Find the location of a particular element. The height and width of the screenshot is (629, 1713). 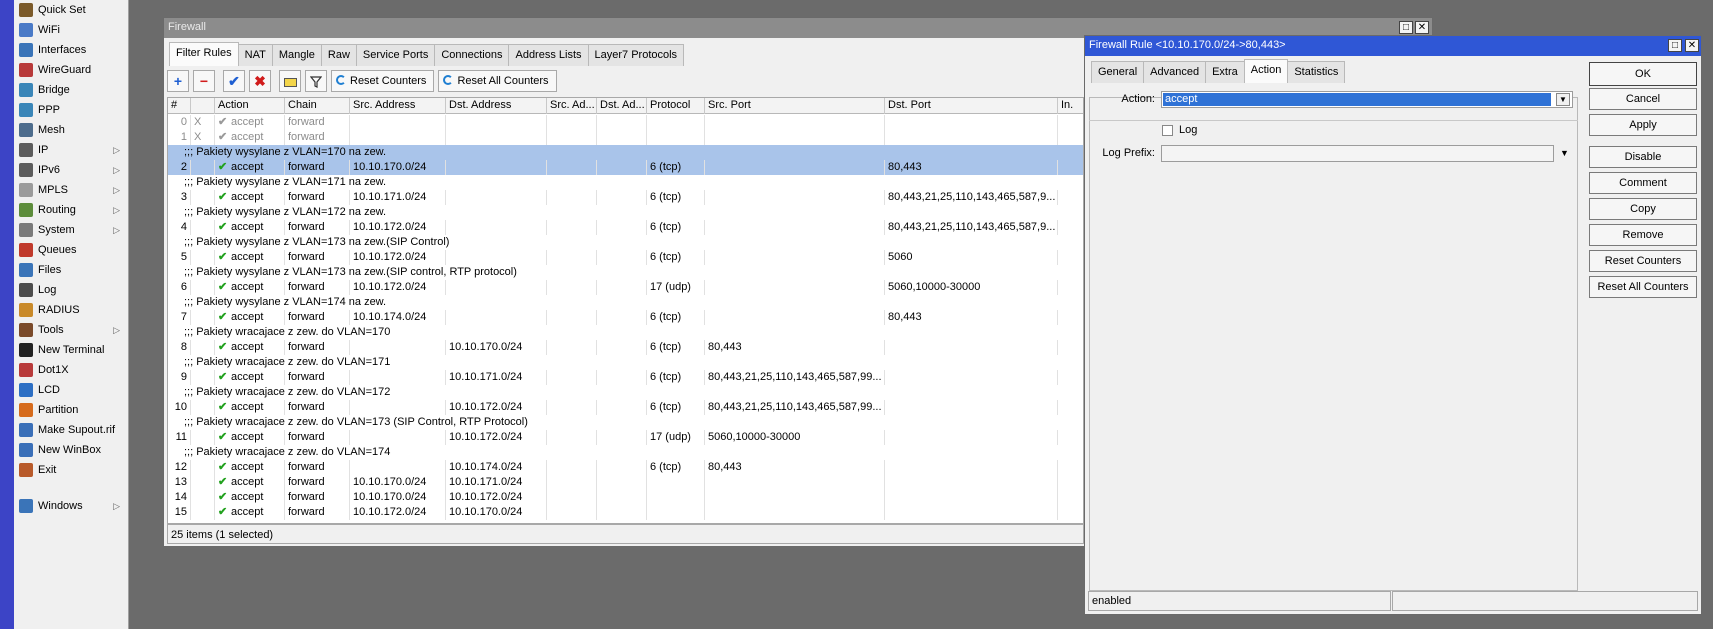

comment-button is located at coordinates (290, 81).